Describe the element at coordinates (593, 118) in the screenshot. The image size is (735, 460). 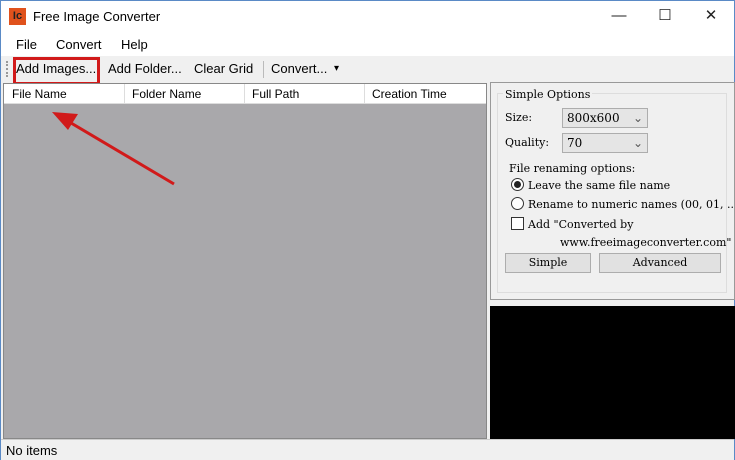
I see `size-value: 800x600` at that location.